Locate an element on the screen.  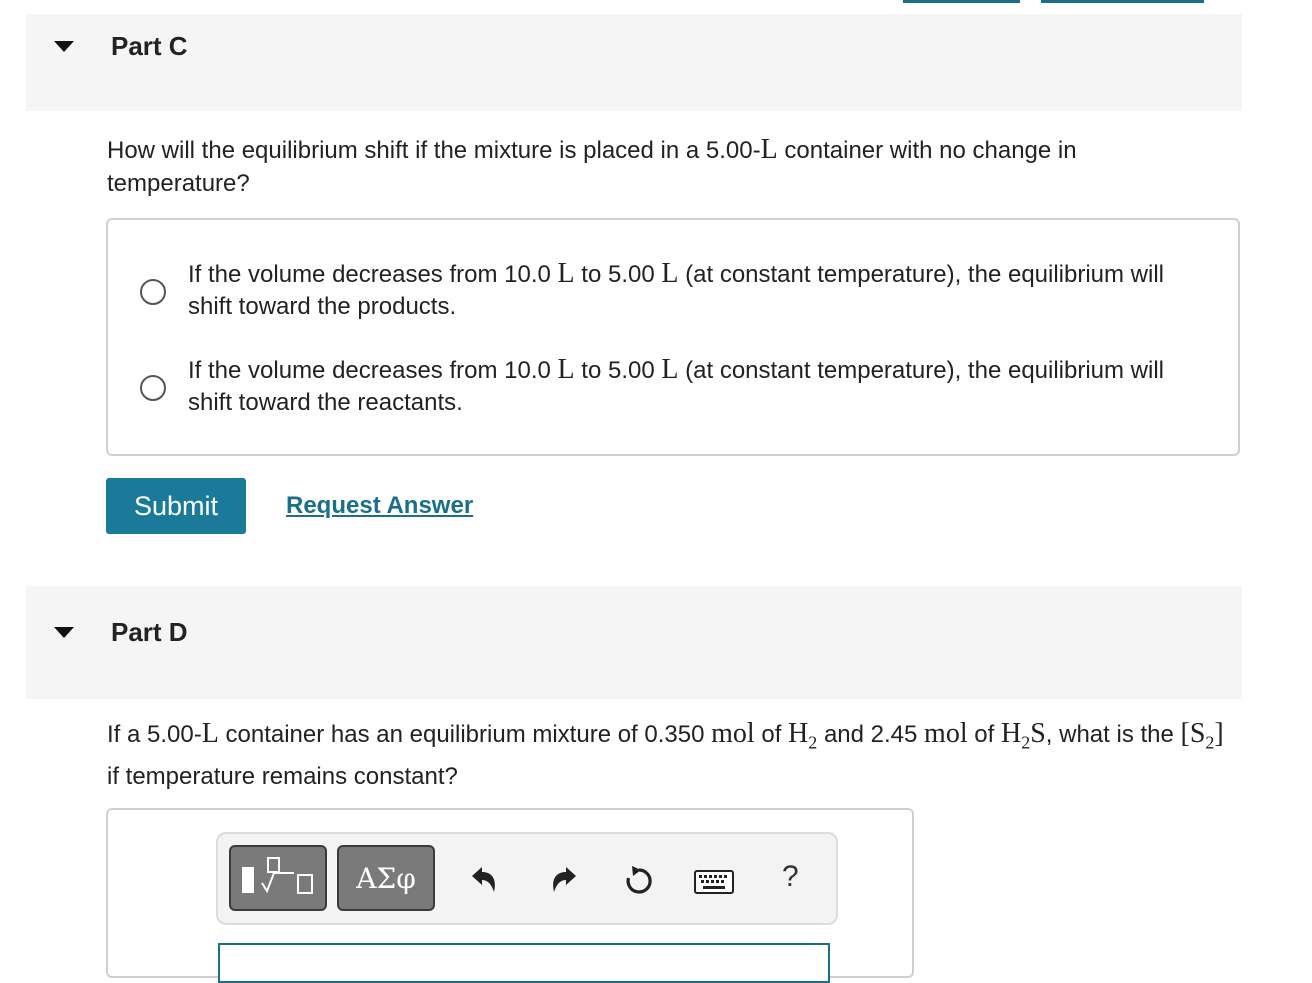
templates-icon is located at coordinates (277, 875).